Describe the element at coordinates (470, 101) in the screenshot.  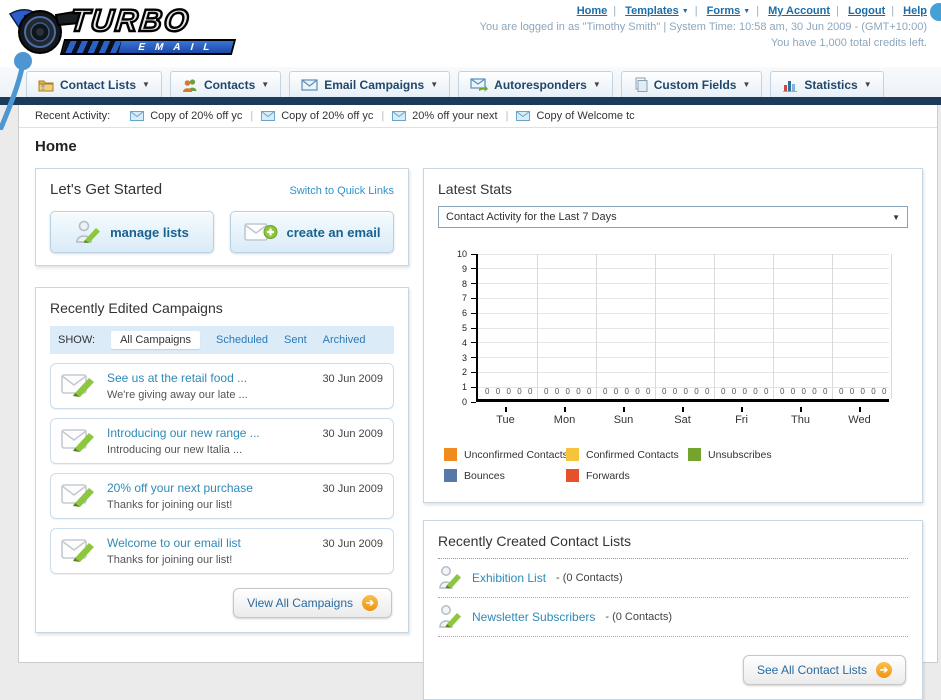
I see `navy-divider-bar` at that location.